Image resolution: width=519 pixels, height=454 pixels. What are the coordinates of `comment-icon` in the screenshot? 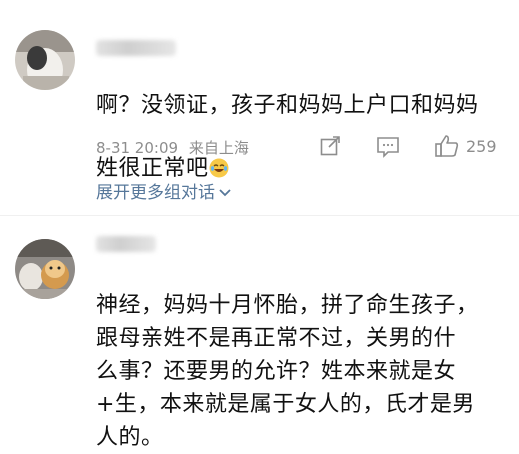 It's located at (388, 147).